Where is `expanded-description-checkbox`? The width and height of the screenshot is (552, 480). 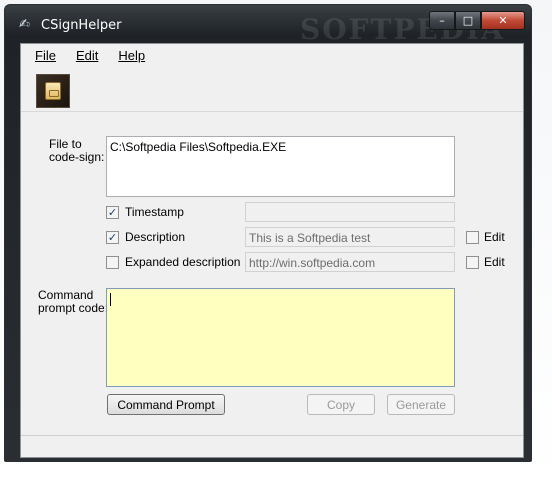
expanded-description-checkbox is located at coordinates (112, 262).